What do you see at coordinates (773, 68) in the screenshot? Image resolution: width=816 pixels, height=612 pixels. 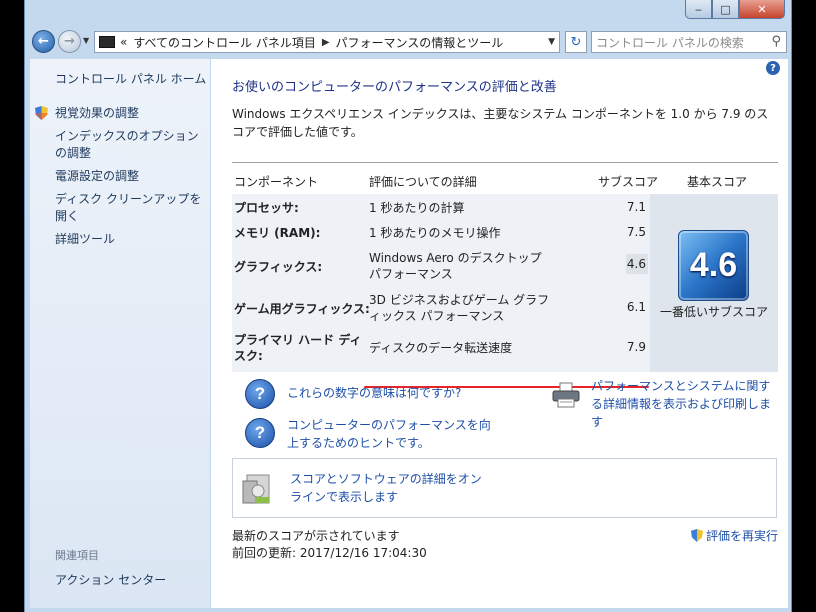 I see `help-icon: ?` at bounding box center [773, 68].